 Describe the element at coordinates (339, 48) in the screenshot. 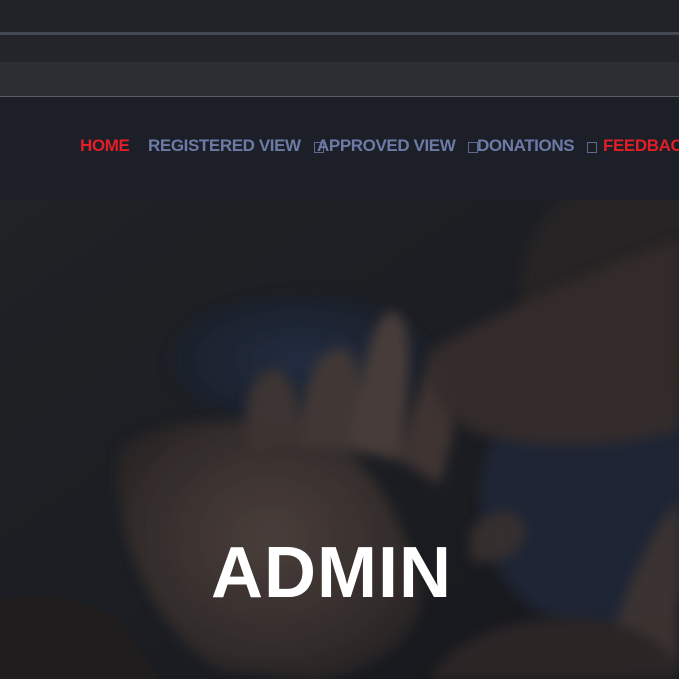

I see `browser-toolbar` at that location.